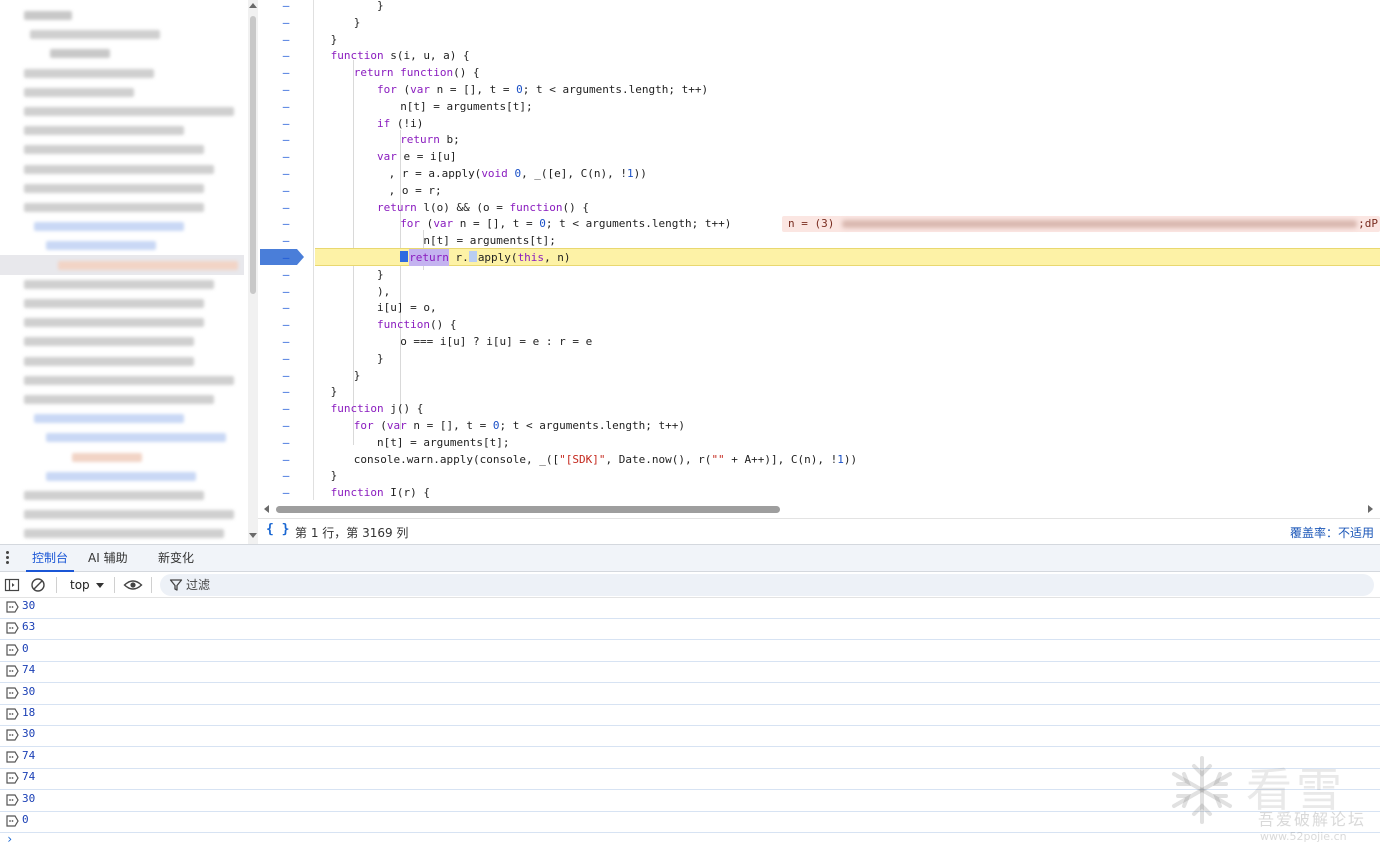 Image resolution: width=1380 pixels, height=854 pixels. Describe the element at coordinates (430, 139) in the screenshot. I see `code-line: return b;` at that location.